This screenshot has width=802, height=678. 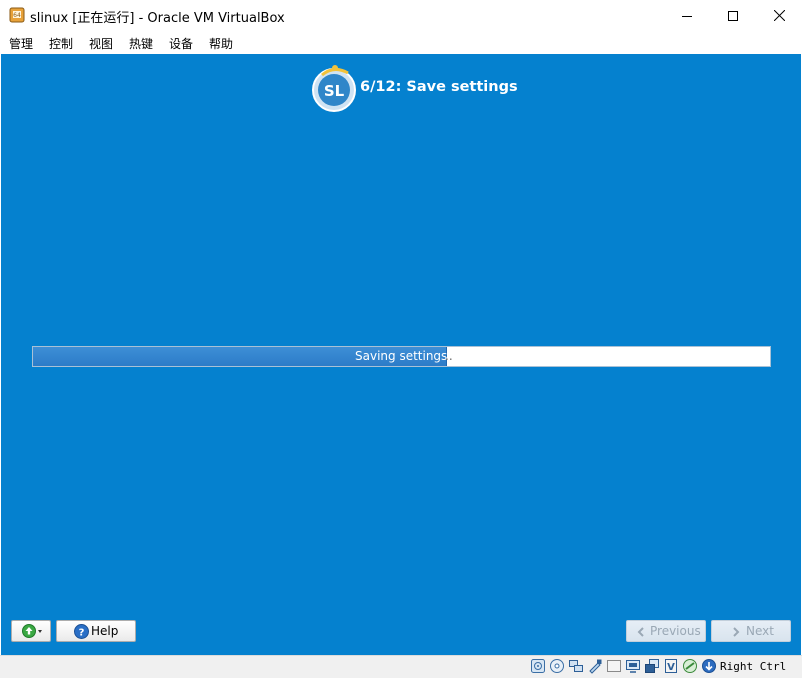 What do you see at coordinates (157, 18) in the screenshot?
I see `window-title: slinux [正在运行] - Oracle VM VirtualBox` at bounding box center [157, 18].